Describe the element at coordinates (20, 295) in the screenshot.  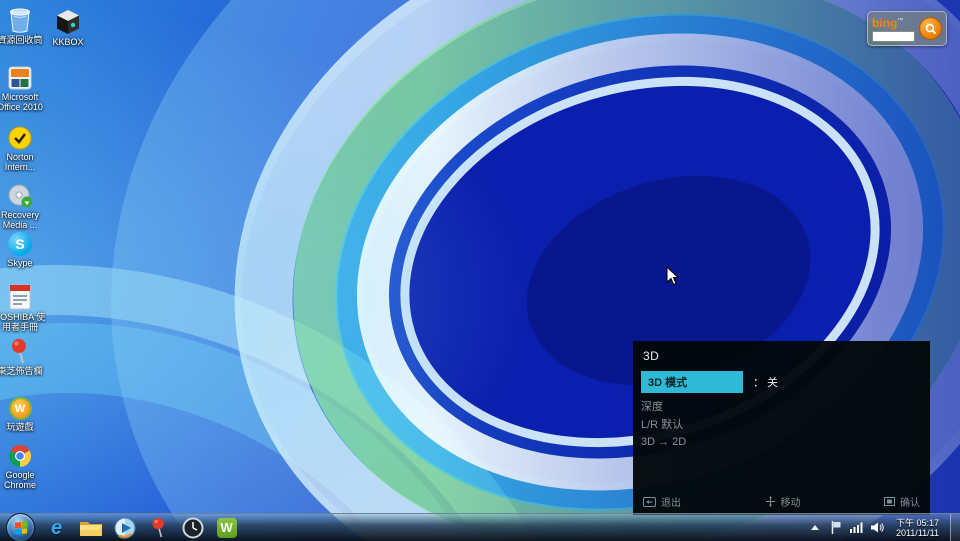
I see `toshiba-manual-icon` at that location.